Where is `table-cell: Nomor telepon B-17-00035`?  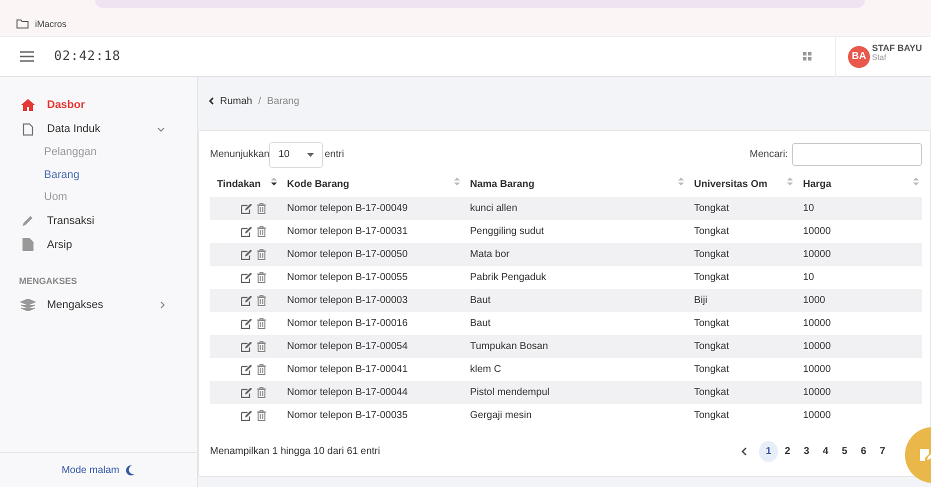 table-cell: Nomor telepon B-17-00035 is located at coordinates (347, 415).